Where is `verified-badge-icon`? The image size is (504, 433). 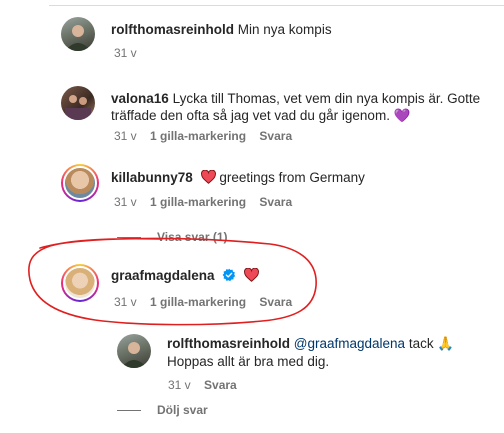 verified-badge-icon is located at coordinates (229, 275).